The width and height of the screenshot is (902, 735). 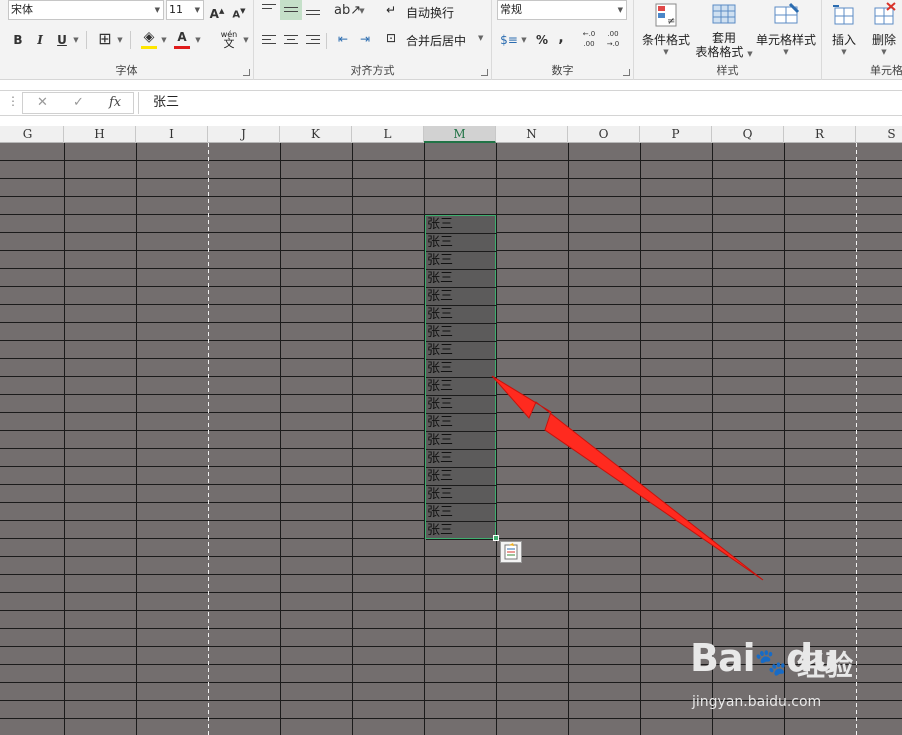 I want to click on decrease-decimal-button: .00 →.0, so click(x=613, y=40).